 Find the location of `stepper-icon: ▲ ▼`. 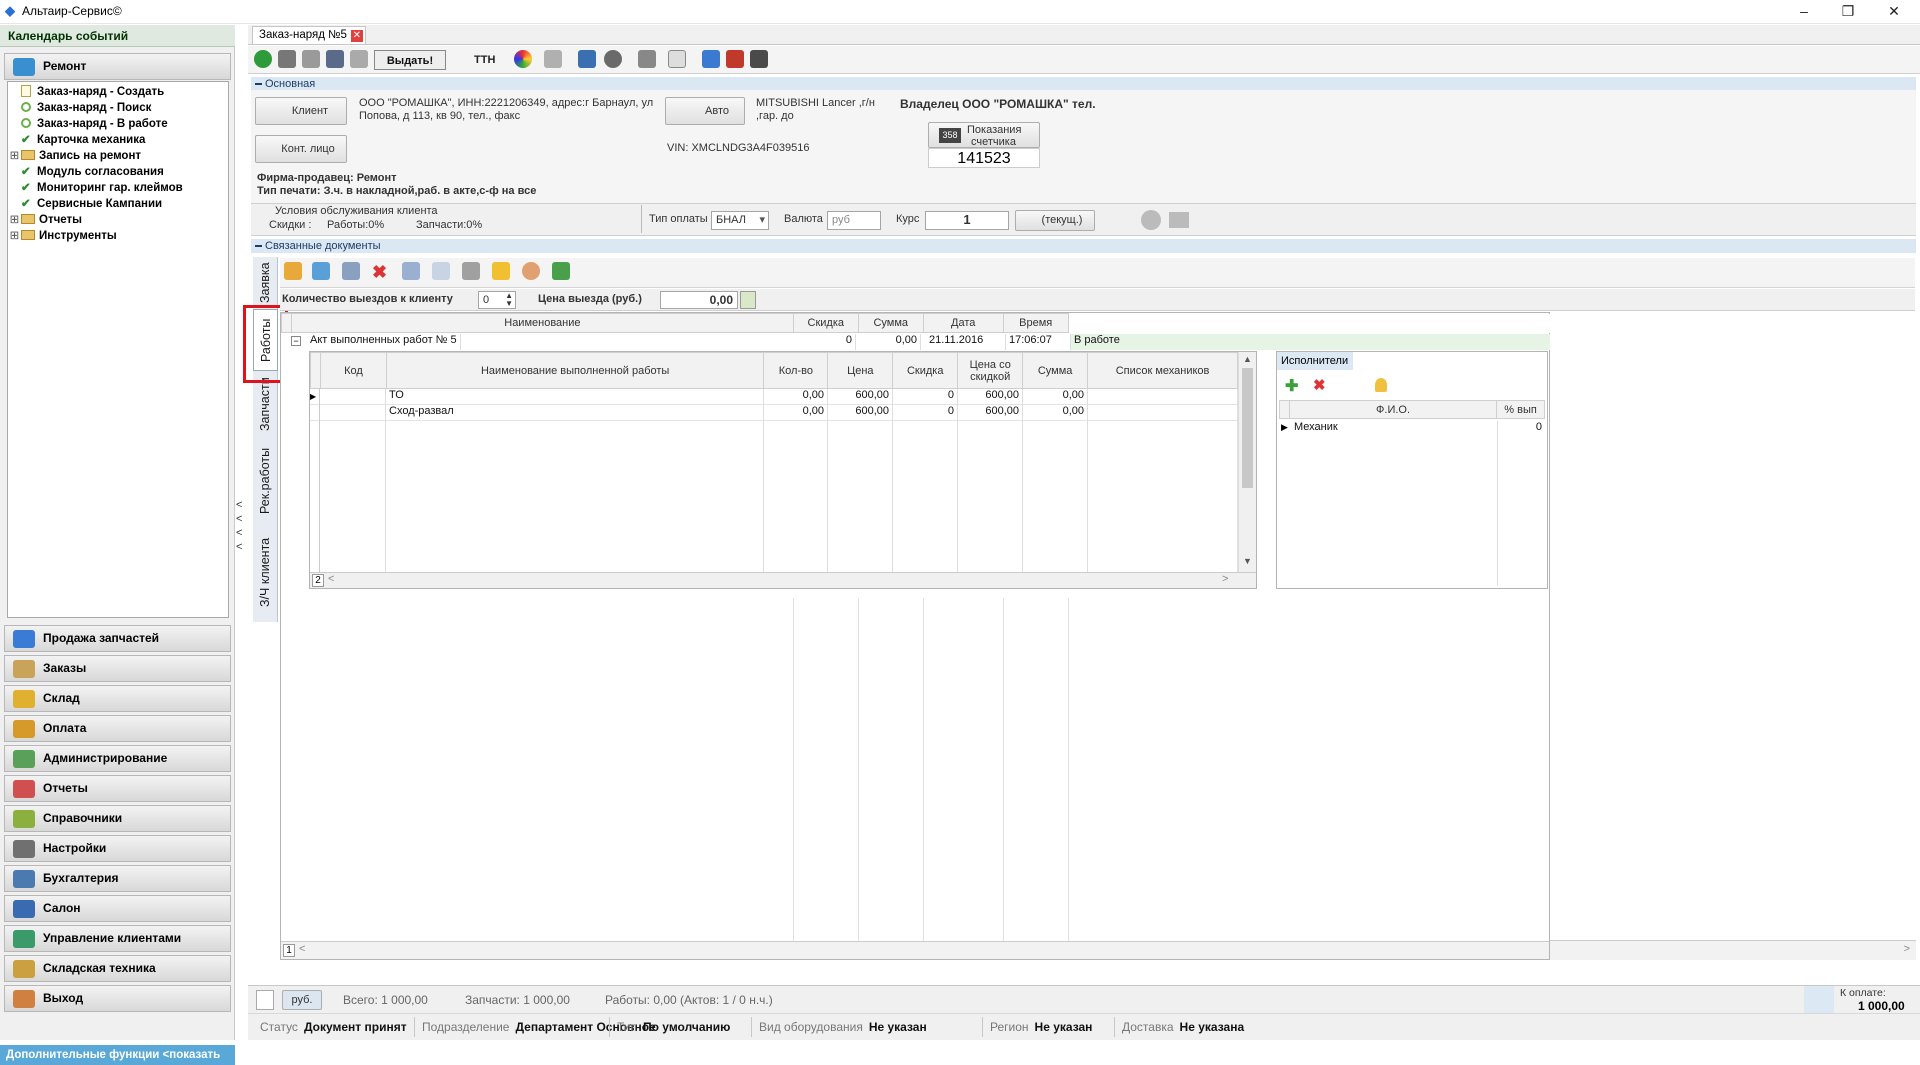

stepper-icon: ▲ ▼ is located at coordinates (509, 300).